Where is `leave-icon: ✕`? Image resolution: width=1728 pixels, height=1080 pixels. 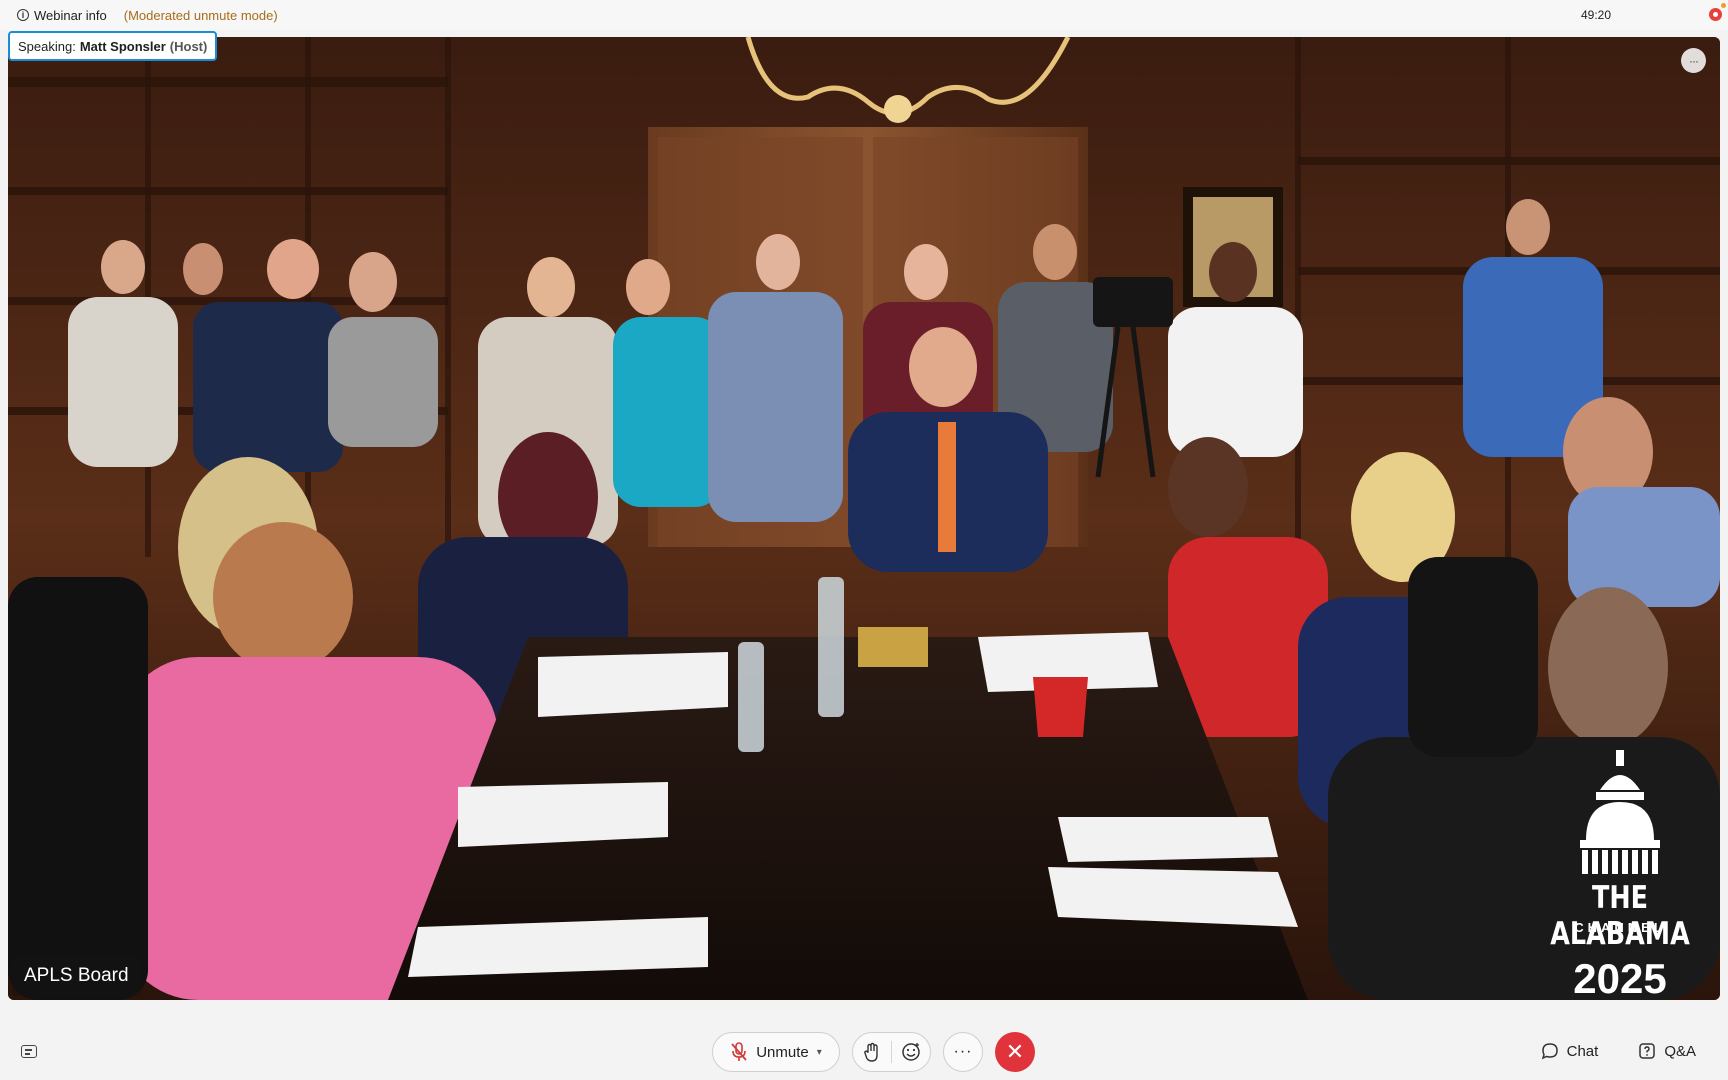
leave-icon: ✕ is located at coordinates (1015, 1051).